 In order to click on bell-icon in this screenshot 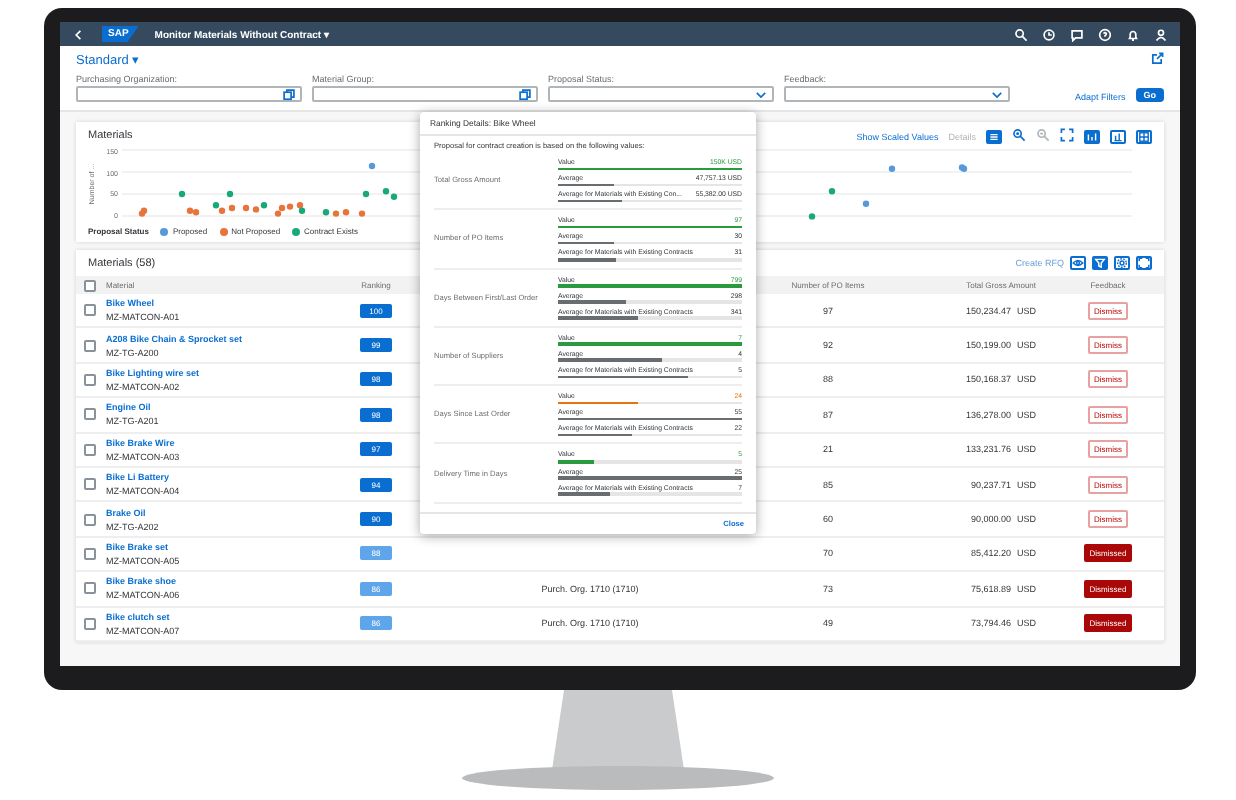, I will do `click(1133, 34)`.